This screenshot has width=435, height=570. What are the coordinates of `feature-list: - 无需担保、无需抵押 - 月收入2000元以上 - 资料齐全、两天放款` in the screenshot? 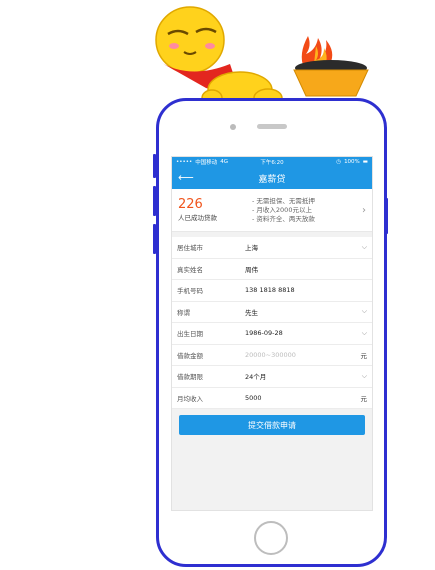 It's located at (305, 210).